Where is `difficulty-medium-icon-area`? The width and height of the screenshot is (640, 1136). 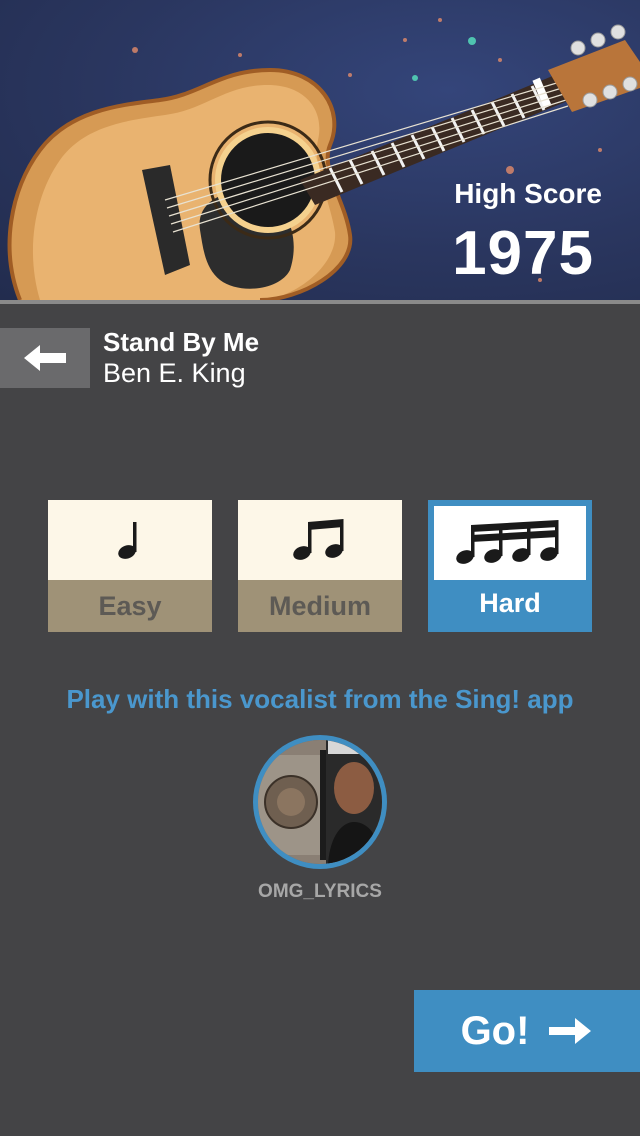 difficulty-medium-icon-area is located at coordinates (320, 540).